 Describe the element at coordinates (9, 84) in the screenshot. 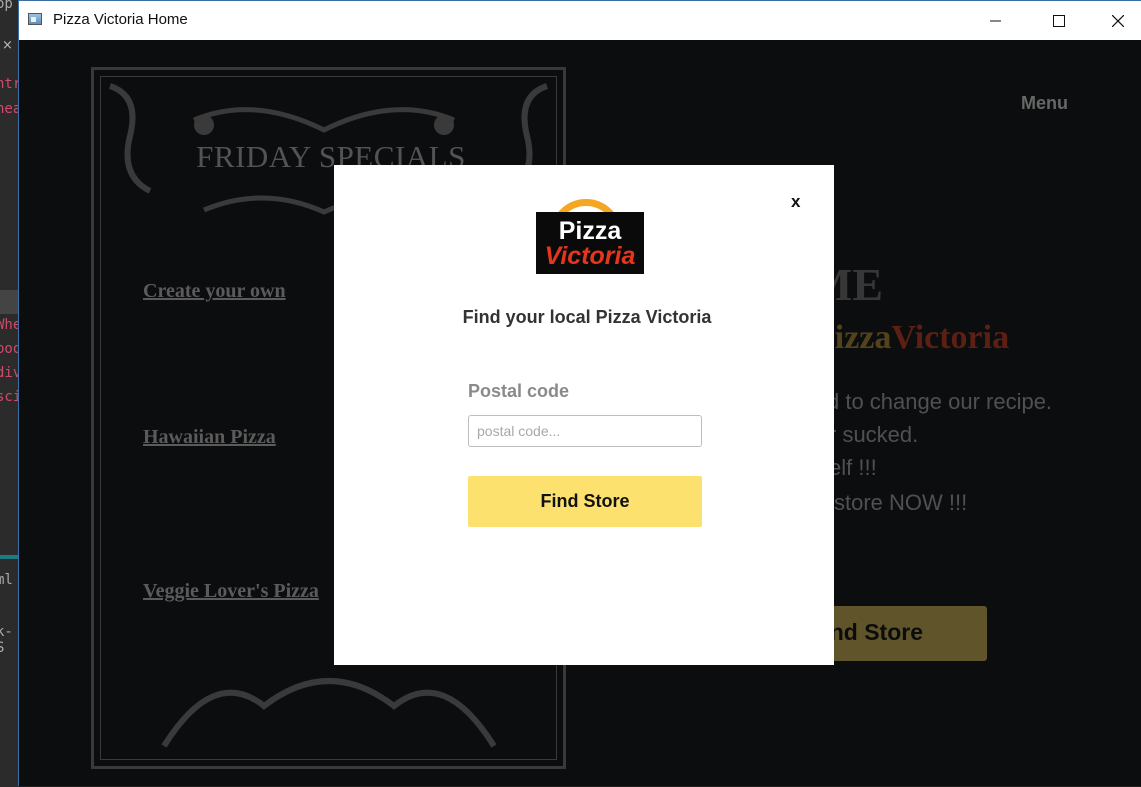

I see `editor-code-line: ntr` at that location.